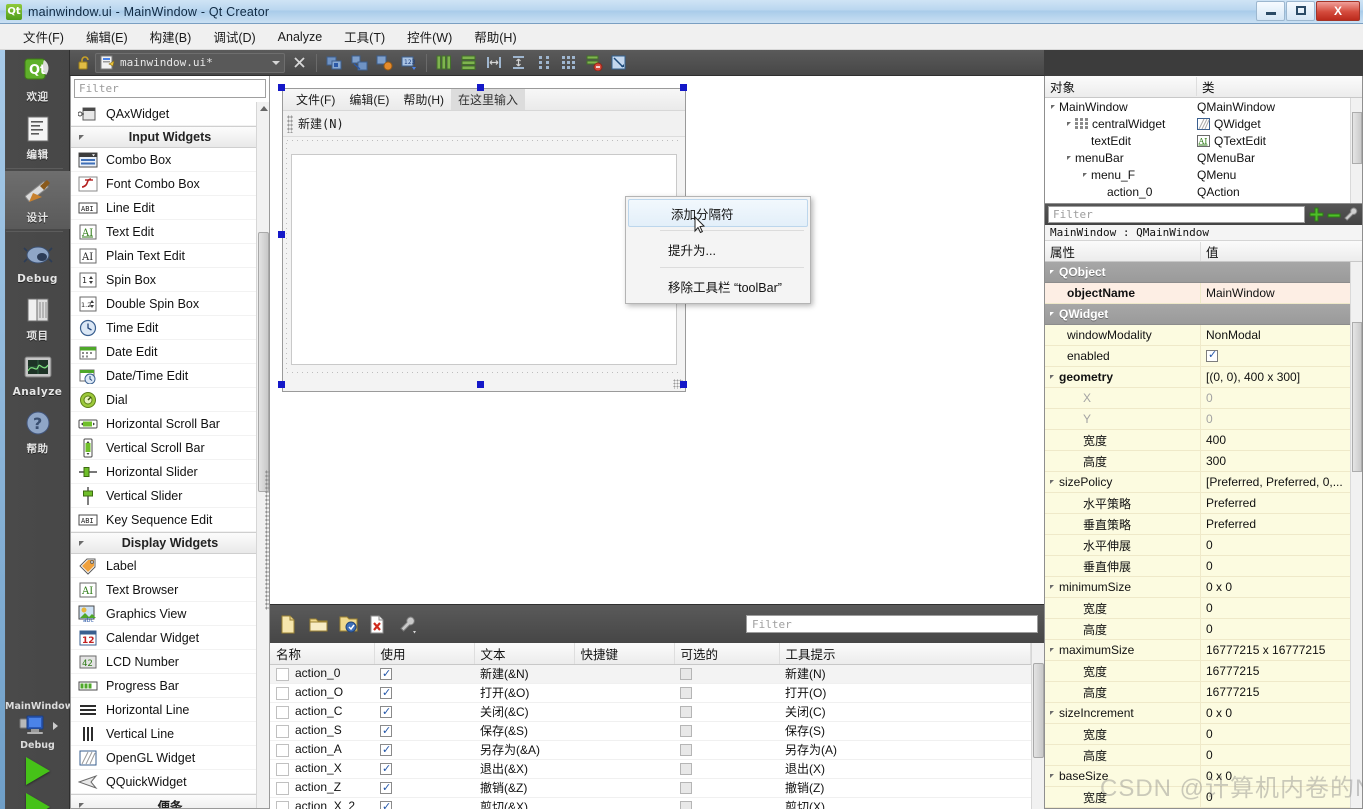 This screenshot has width=1363, height=809. I want to click on close-button: X, so click(1338, 10).